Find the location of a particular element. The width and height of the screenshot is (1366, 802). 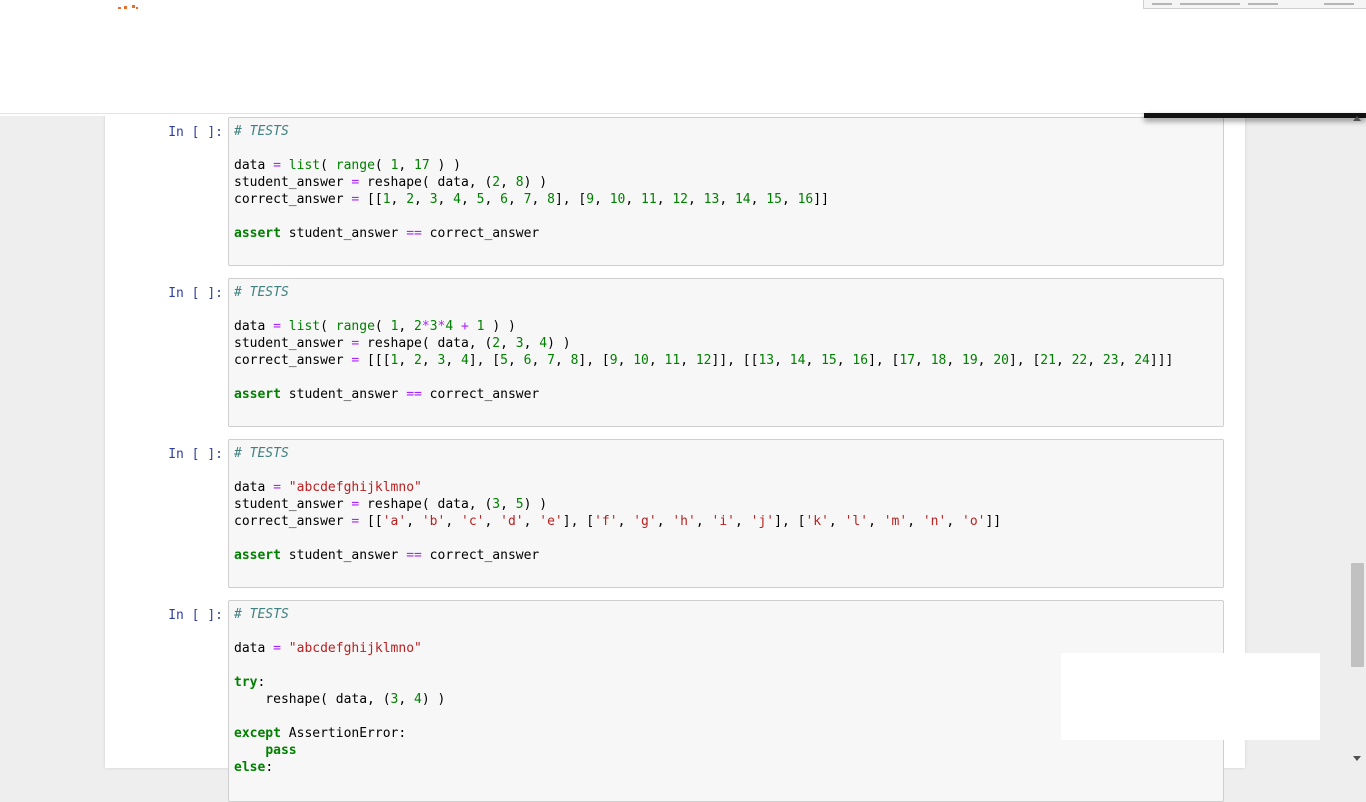

code-line: assert student_answer == correct_answer is located at coordinates (726, 394).